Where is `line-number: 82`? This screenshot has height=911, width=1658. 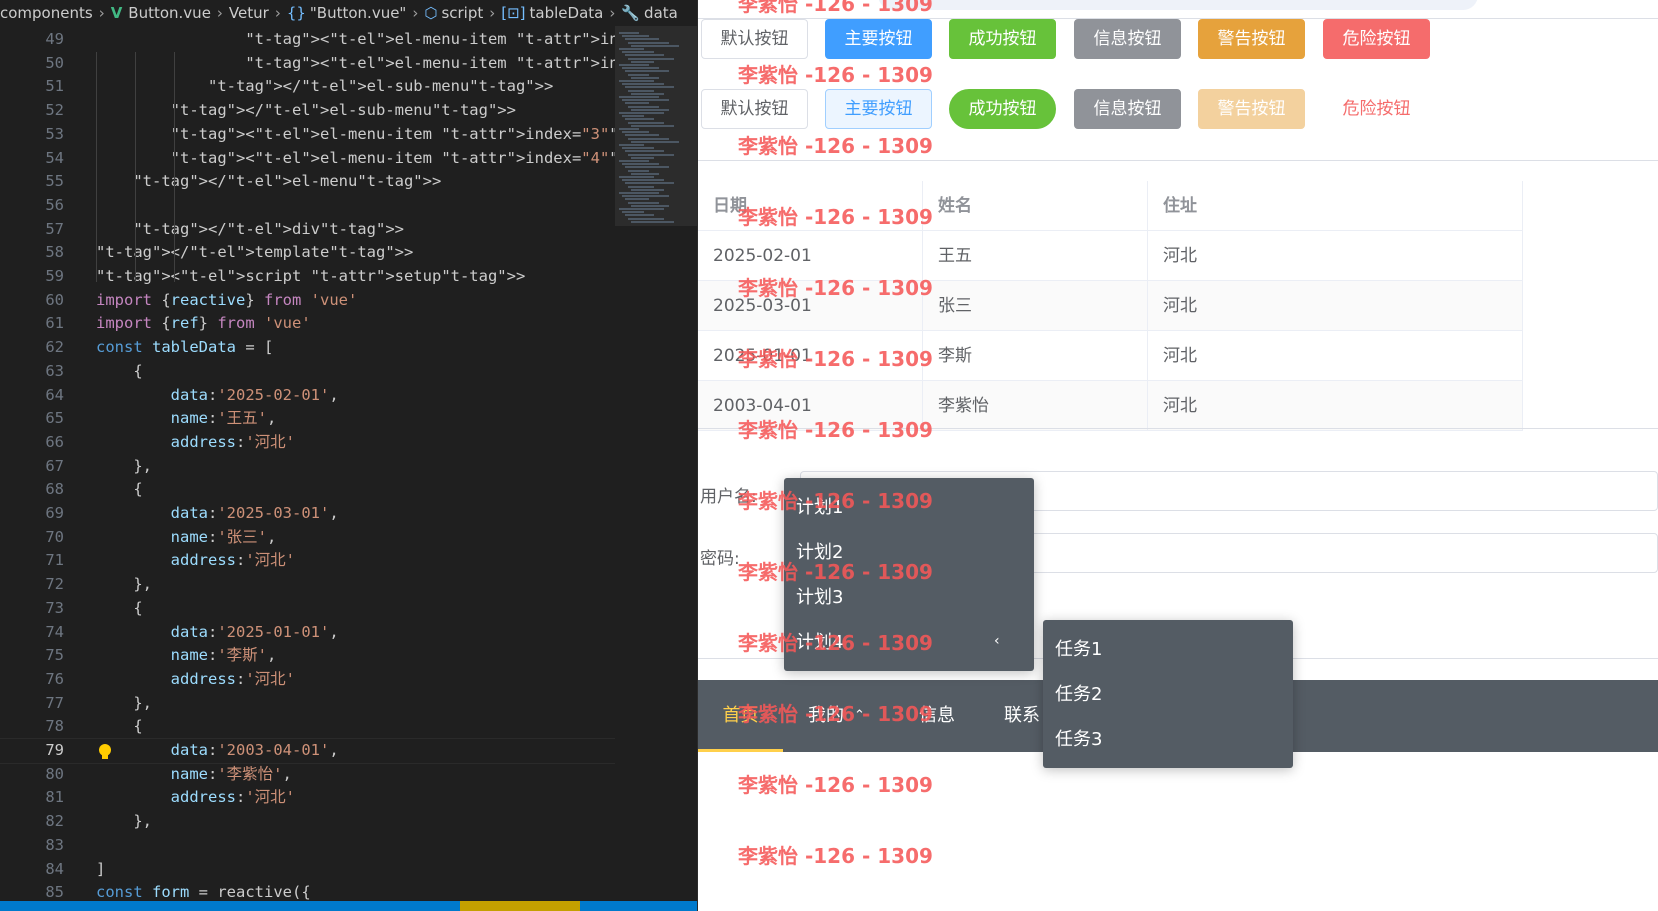
line-number: 82 is located at coordinates (32, 822).